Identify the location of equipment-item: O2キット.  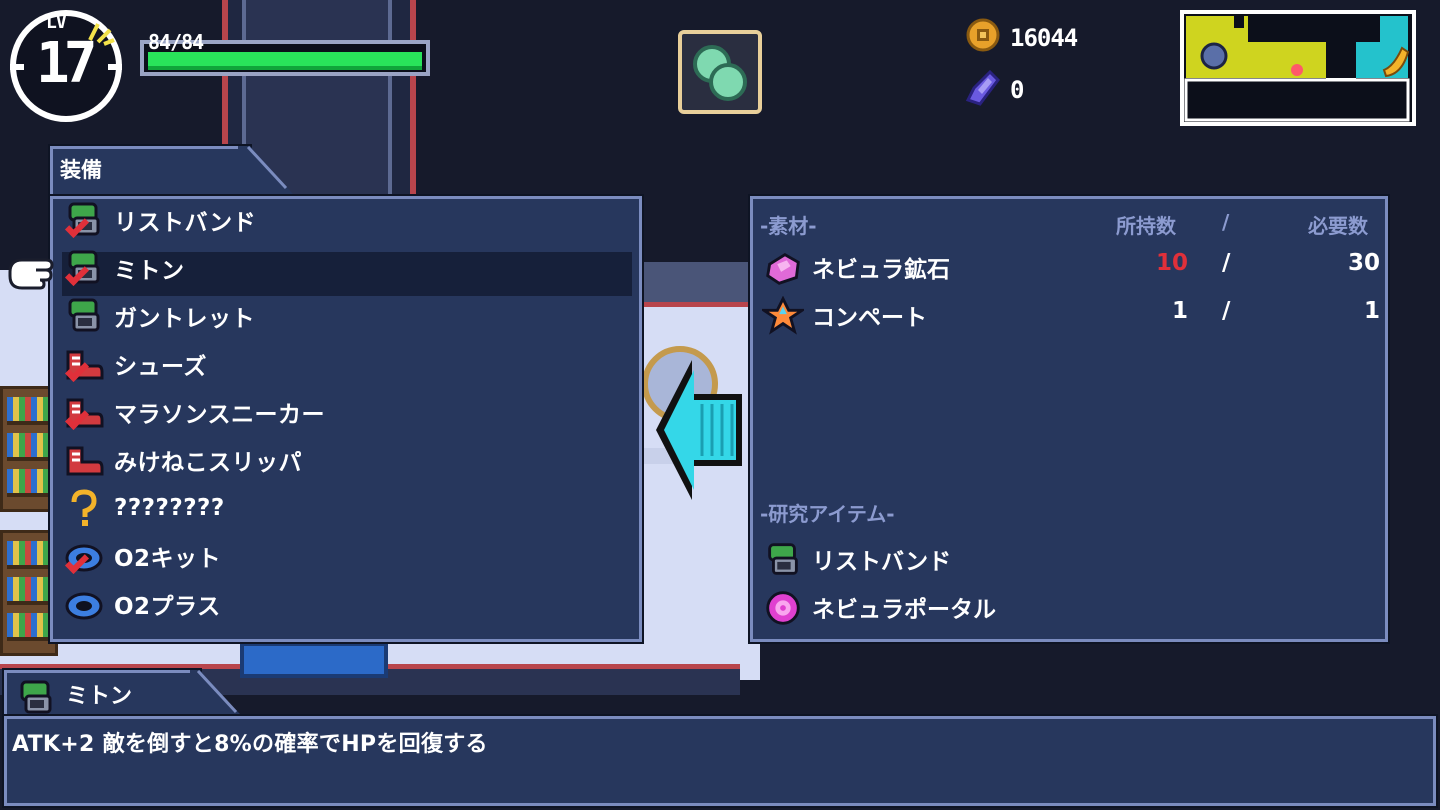
(342, 556).